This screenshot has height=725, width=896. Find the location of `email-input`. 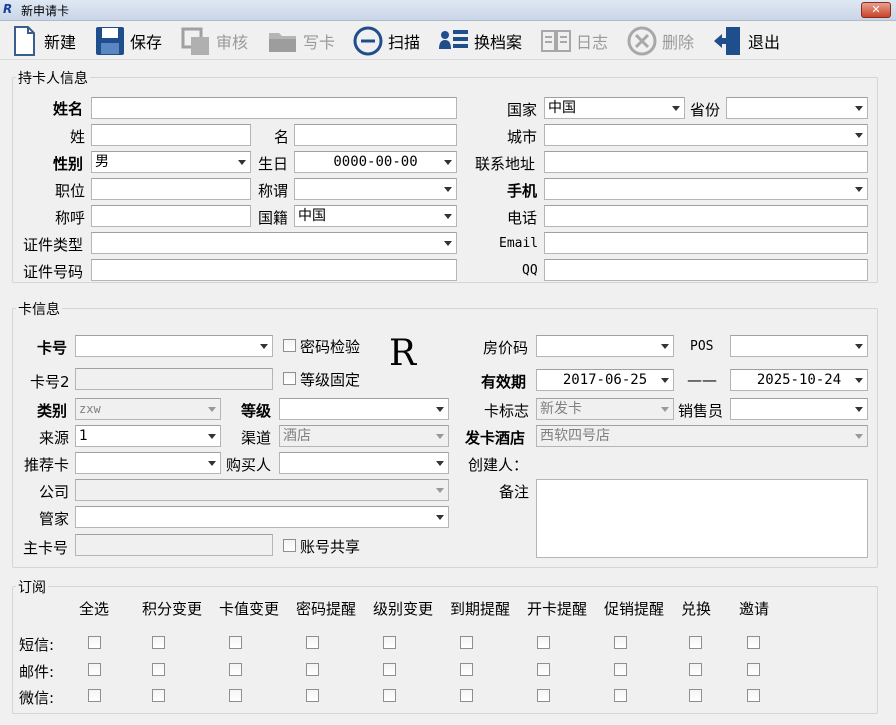

email-input is located at coordinates (706, 243).